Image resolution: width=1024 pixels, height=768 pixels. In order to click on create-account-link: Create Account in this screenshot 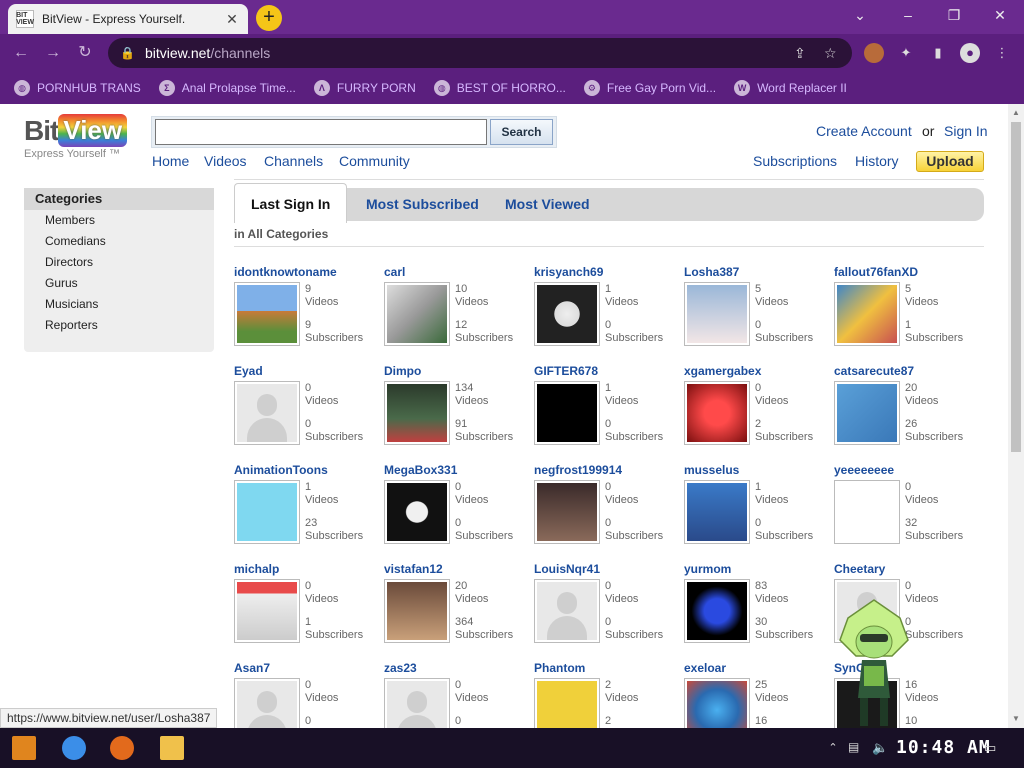, I will do `click(864, 131)`.